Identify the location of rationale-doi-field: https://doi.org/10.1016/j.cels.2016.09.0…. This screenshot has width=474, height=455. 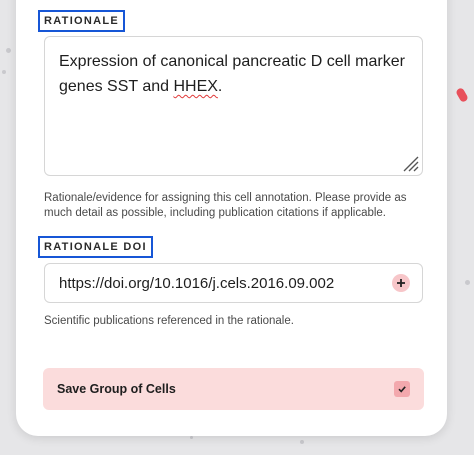
(233, 283).